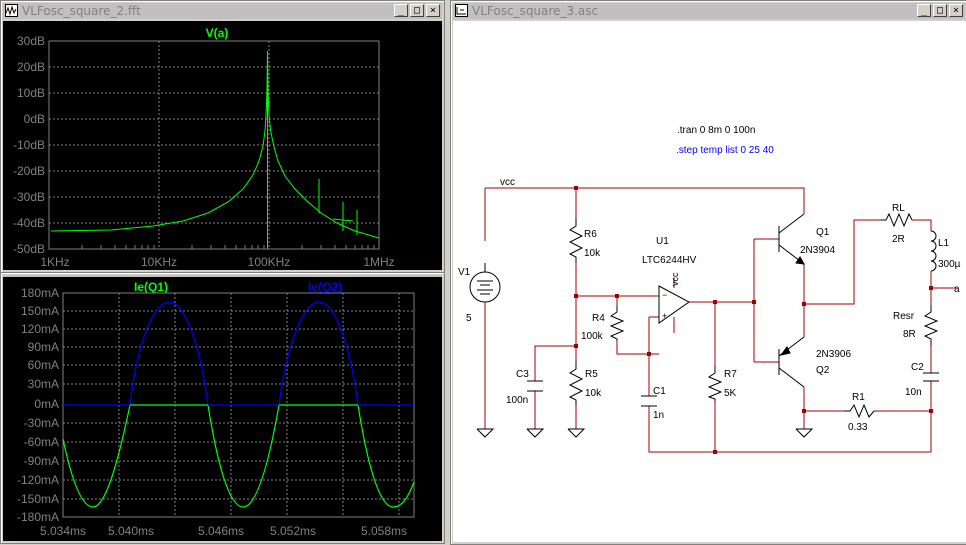 The height and width of the screenshot is (545, 966). I want to click on q2-pnp-symbol, so click(791, 362).